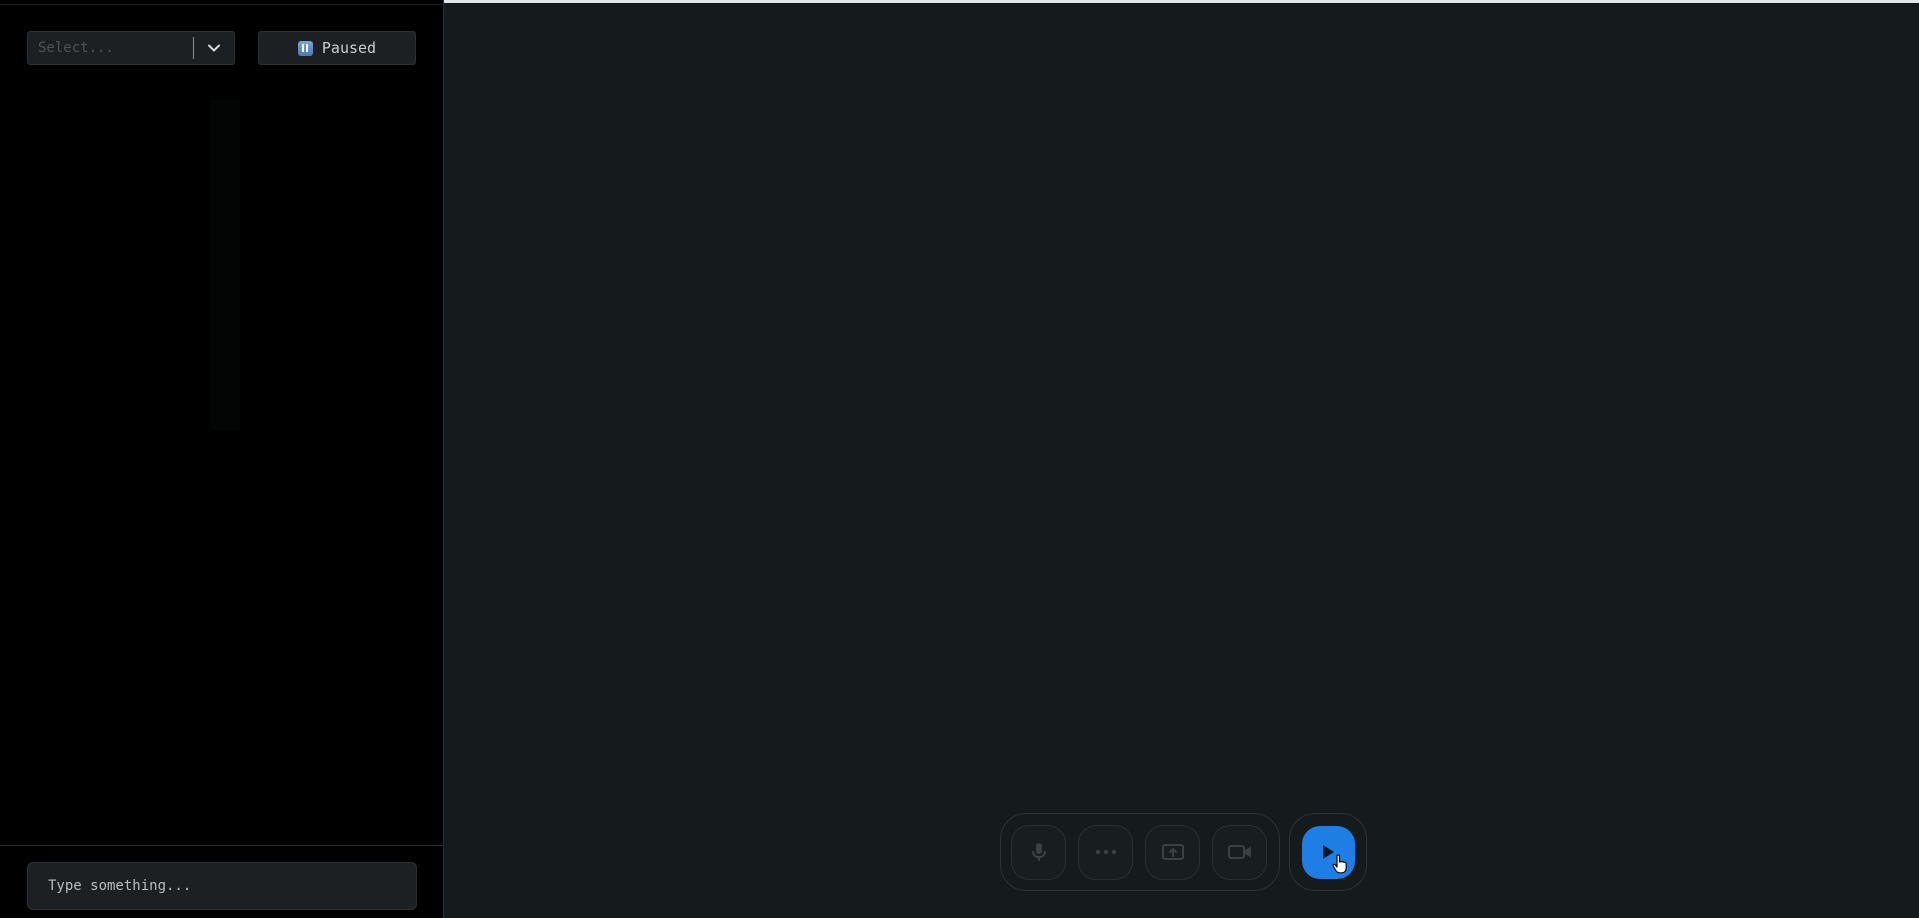 This screenshot has width=1919, height=918. Describe the element at coordinates (221, 4) in the screenshot. I see `sidebar-top-divider` at that location.